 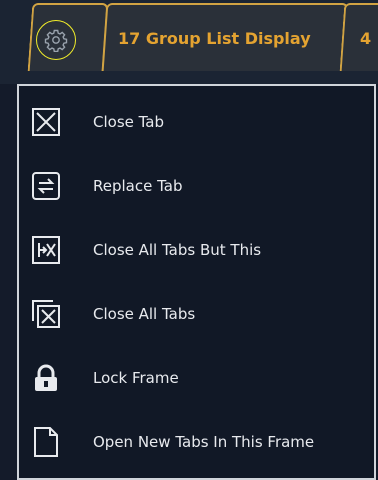 I want to click on menu-item-label: Close All Tabs, so click(x=144, y=314).